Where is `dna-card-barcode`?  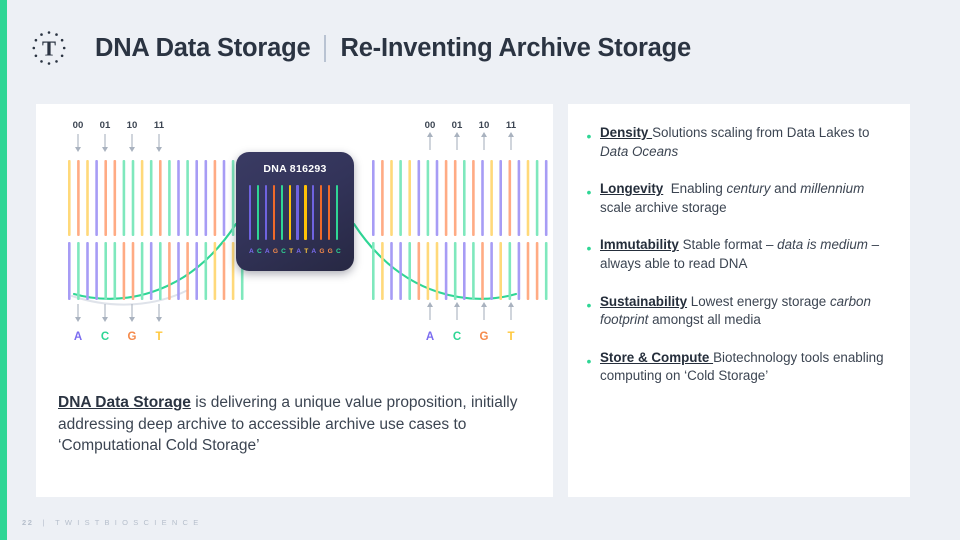
dna-card-barcode is located at coordinates (295, 212).